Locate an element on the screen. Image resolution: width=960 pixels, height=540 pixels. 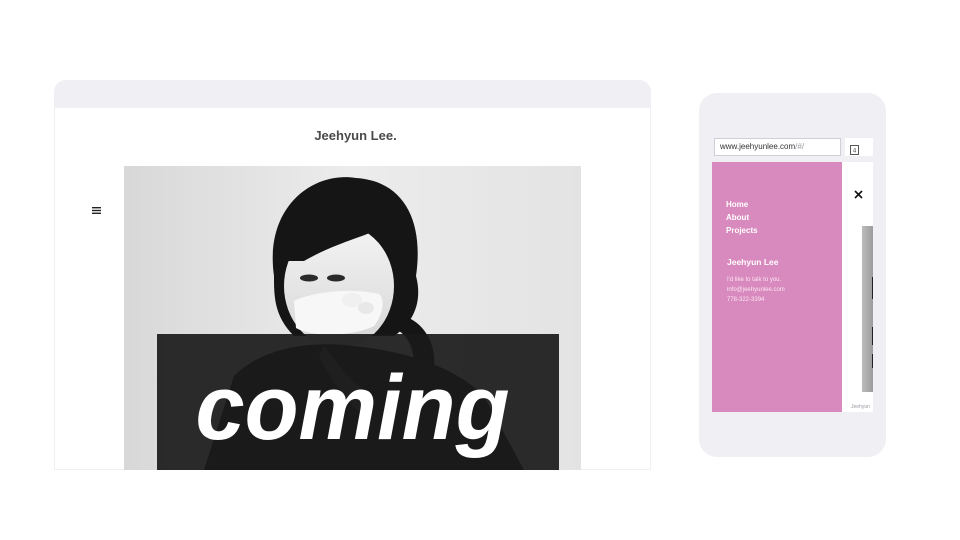
contact-email: info@jeehyunlee.com is located at coordinates (756, 290).